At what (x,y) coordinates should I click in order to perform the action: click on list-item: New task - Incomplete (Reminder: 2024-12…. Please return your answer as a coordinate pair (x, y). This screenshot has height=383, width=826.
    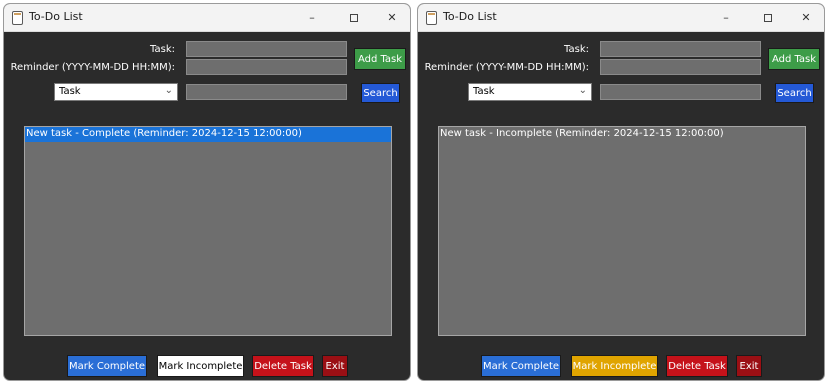
    Looking at the image, I should click on (622, 134).